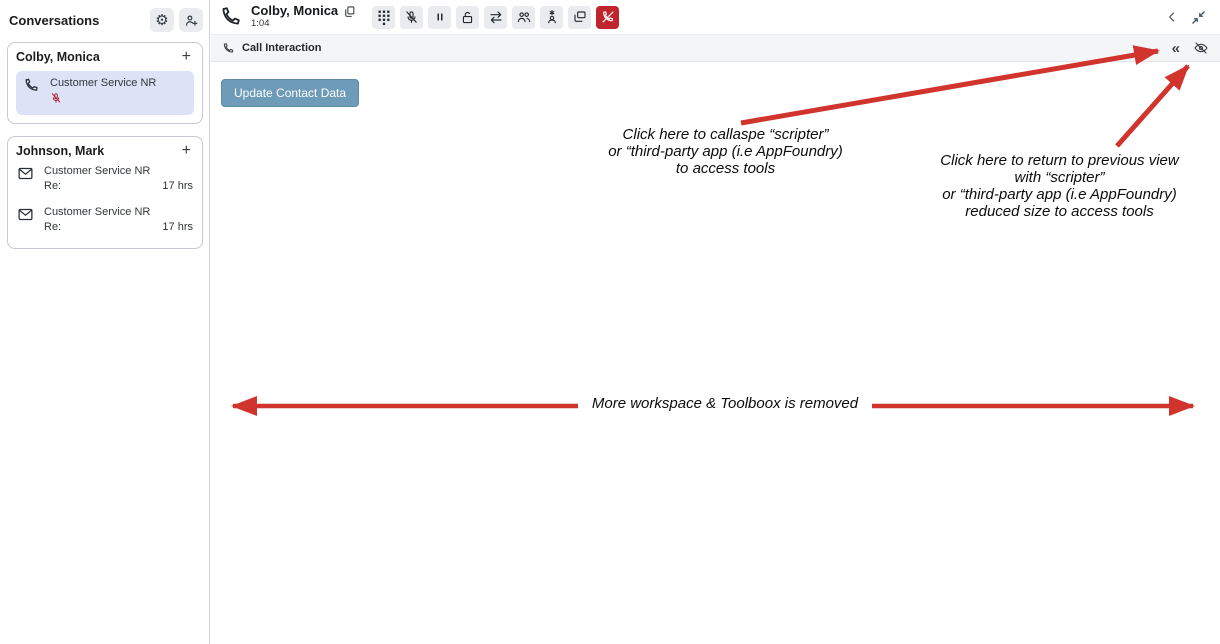  I want to click on transfer-button, so click(496, 17).